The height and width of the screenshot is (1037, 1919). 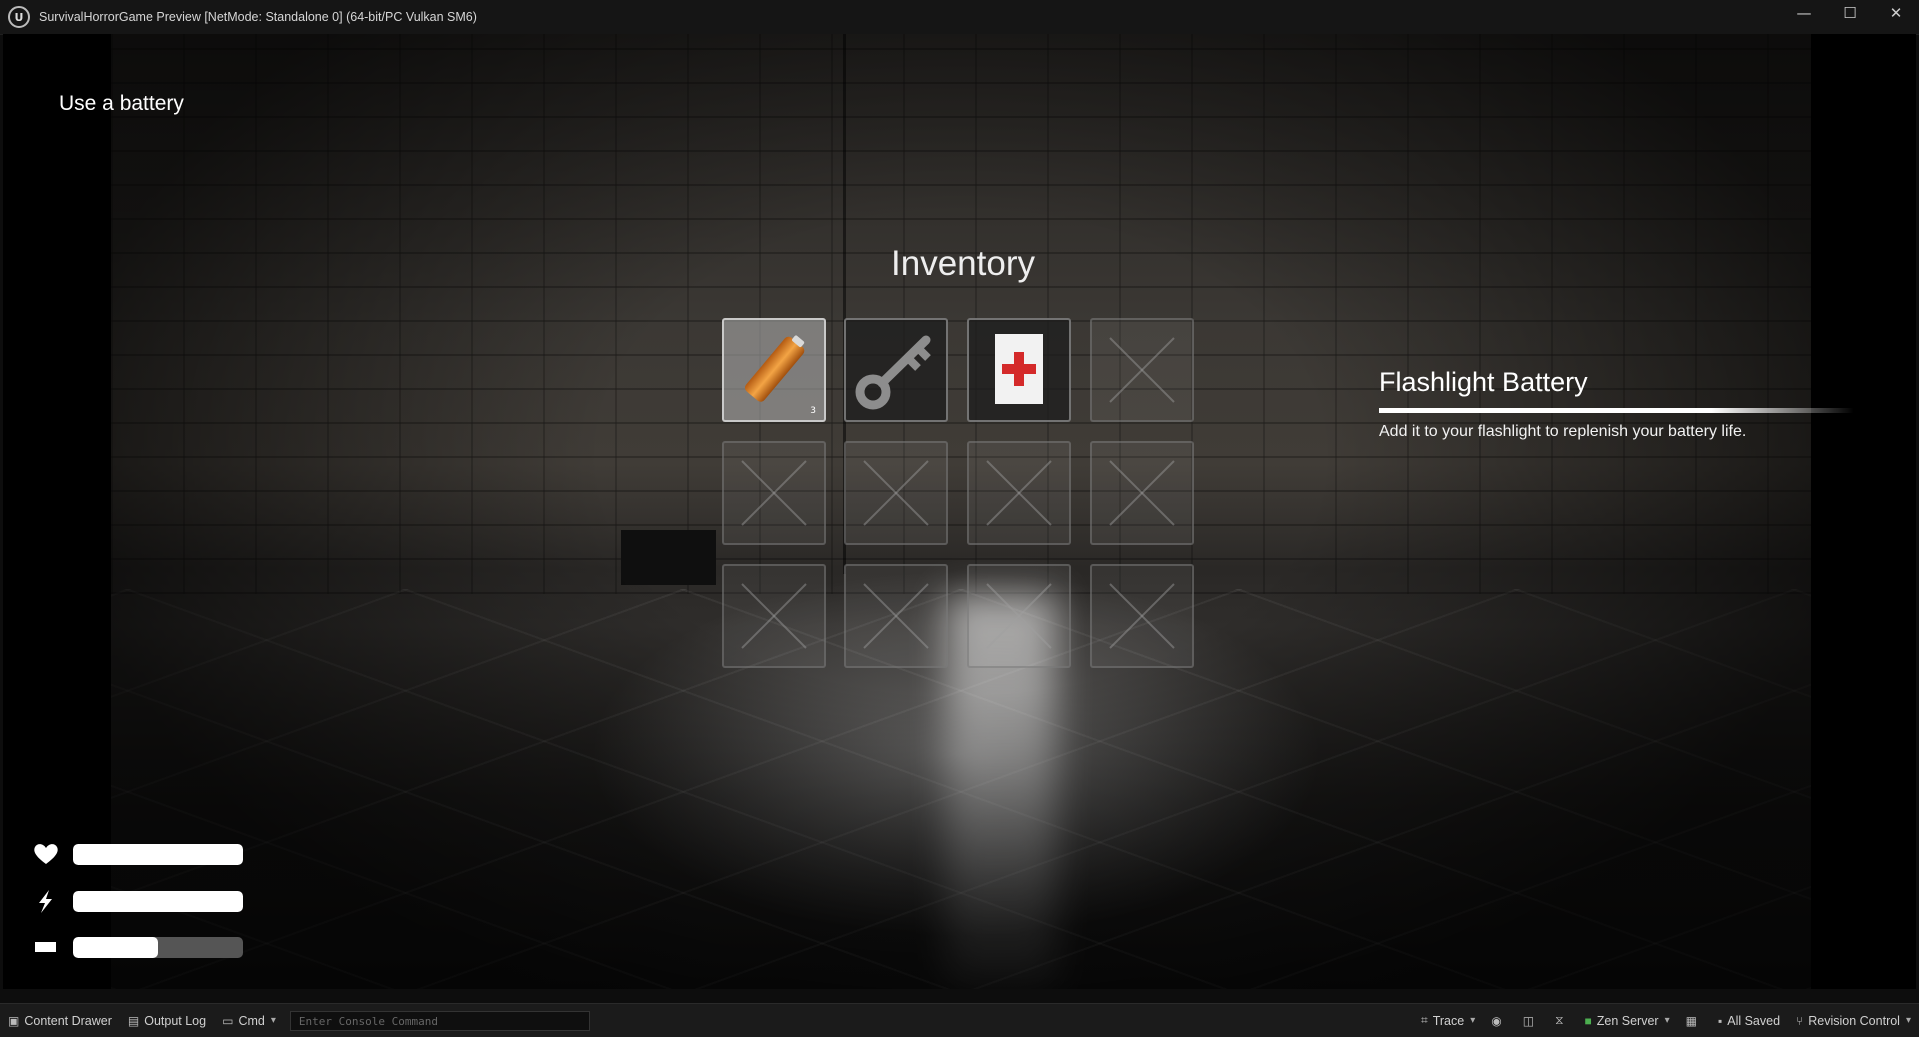 What do you see at coordinates (1424, 1020) in the screenshot?
I see `trace-icon: ⌗` at bounding box center [1424, 1020].